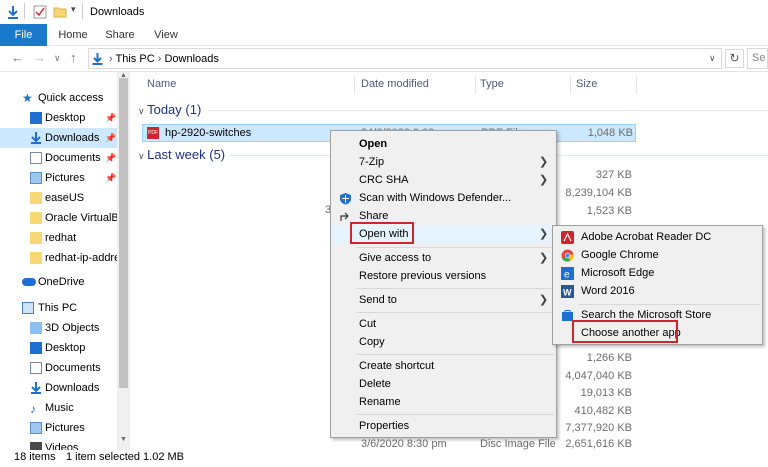  Describe the element at coordinates (405, 58) in the screenshot. I see `address-bar: › This PC › Downloads ∨` at that location.